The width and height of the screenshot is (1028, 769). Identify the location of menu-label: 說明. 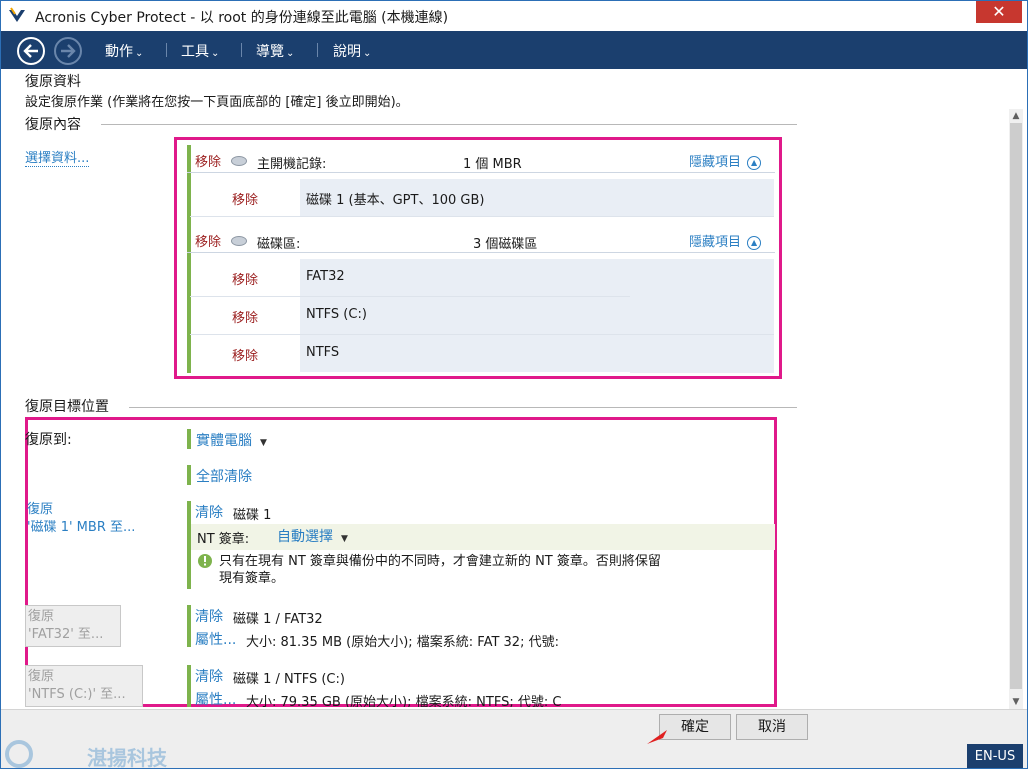
(347, 52).